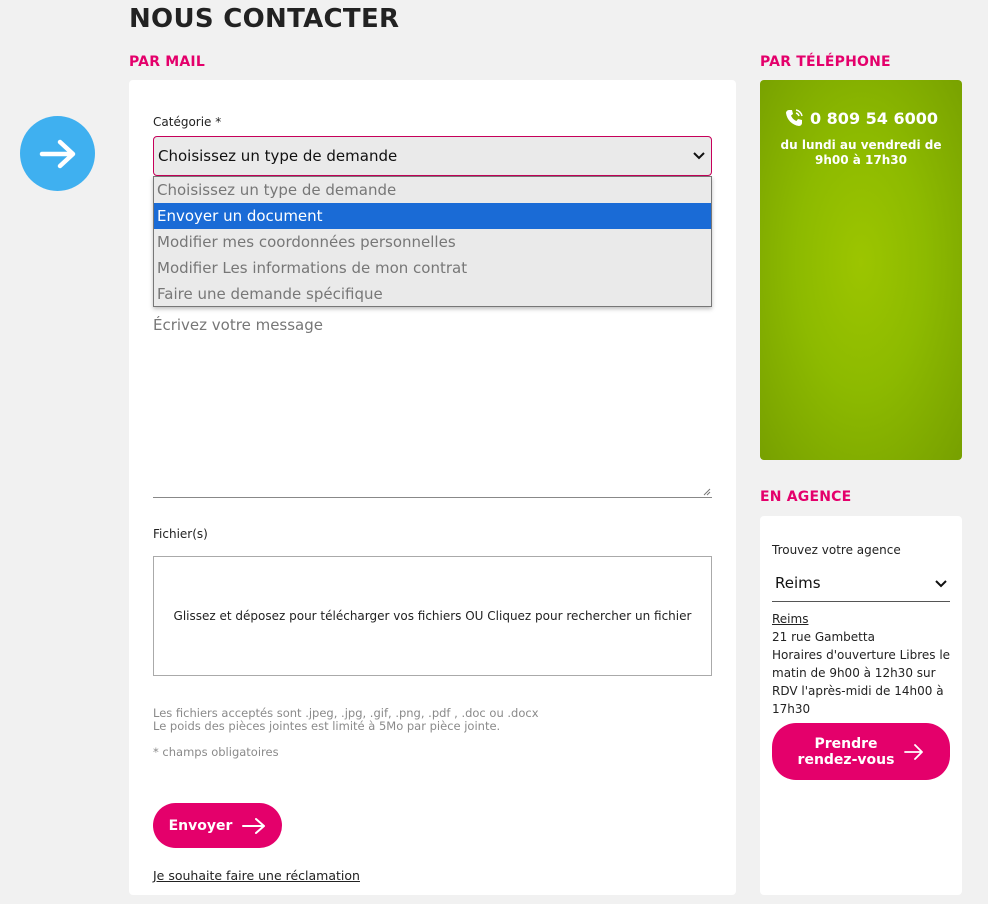 The width and height of the screenshot is (988, 904). Describe the element at coordinates (432, 156) in the screenshot. I see `category-select: Choisissez un type de demande` at that location.